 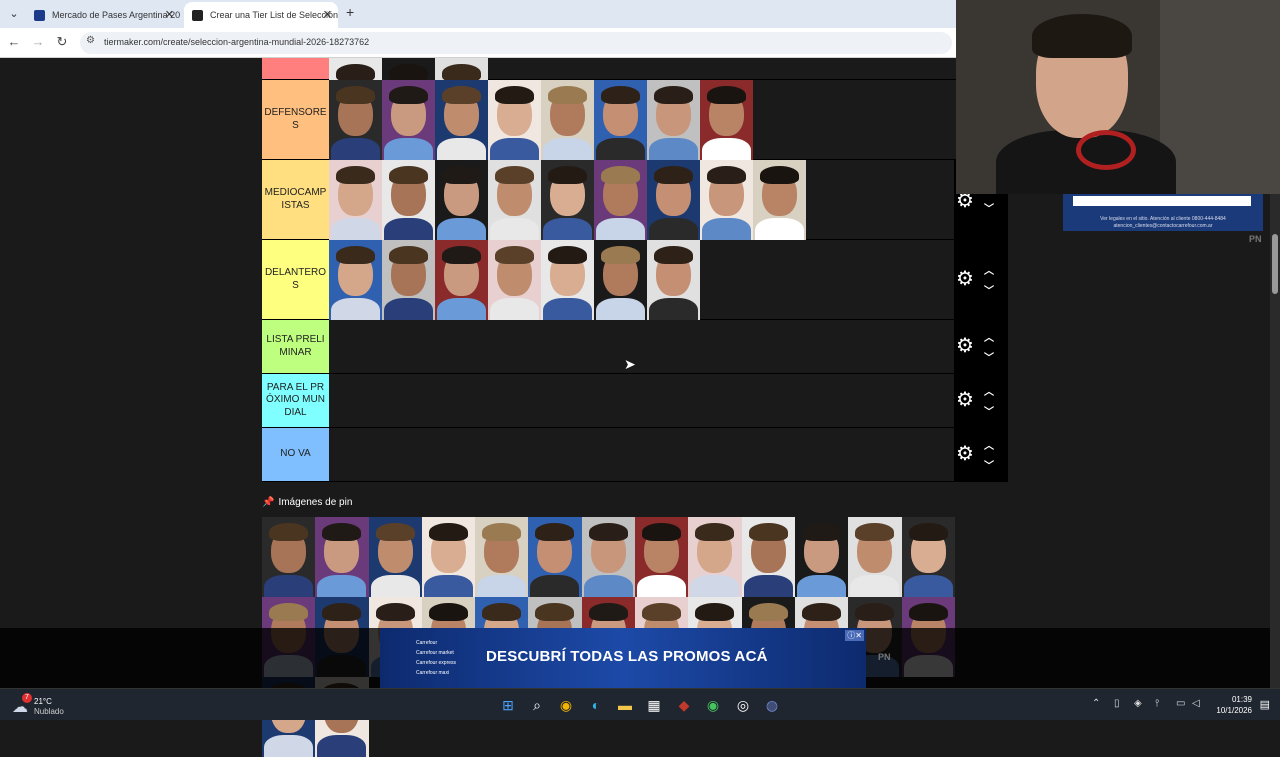 I want to click on tier-label, so click(x=295, y=68).